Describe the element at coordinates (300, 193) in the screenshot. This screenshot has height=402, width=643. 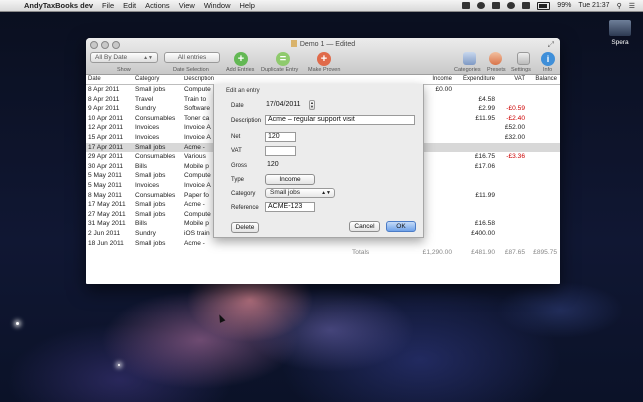
I see `category-select: Small jobs ▲▼` at that location.